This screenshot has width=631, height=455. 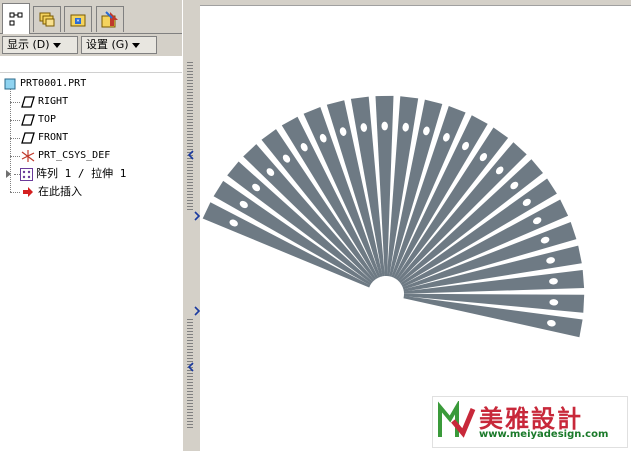 I want to click on tree-item-label: RIGHT, so click(x=53, y=101).